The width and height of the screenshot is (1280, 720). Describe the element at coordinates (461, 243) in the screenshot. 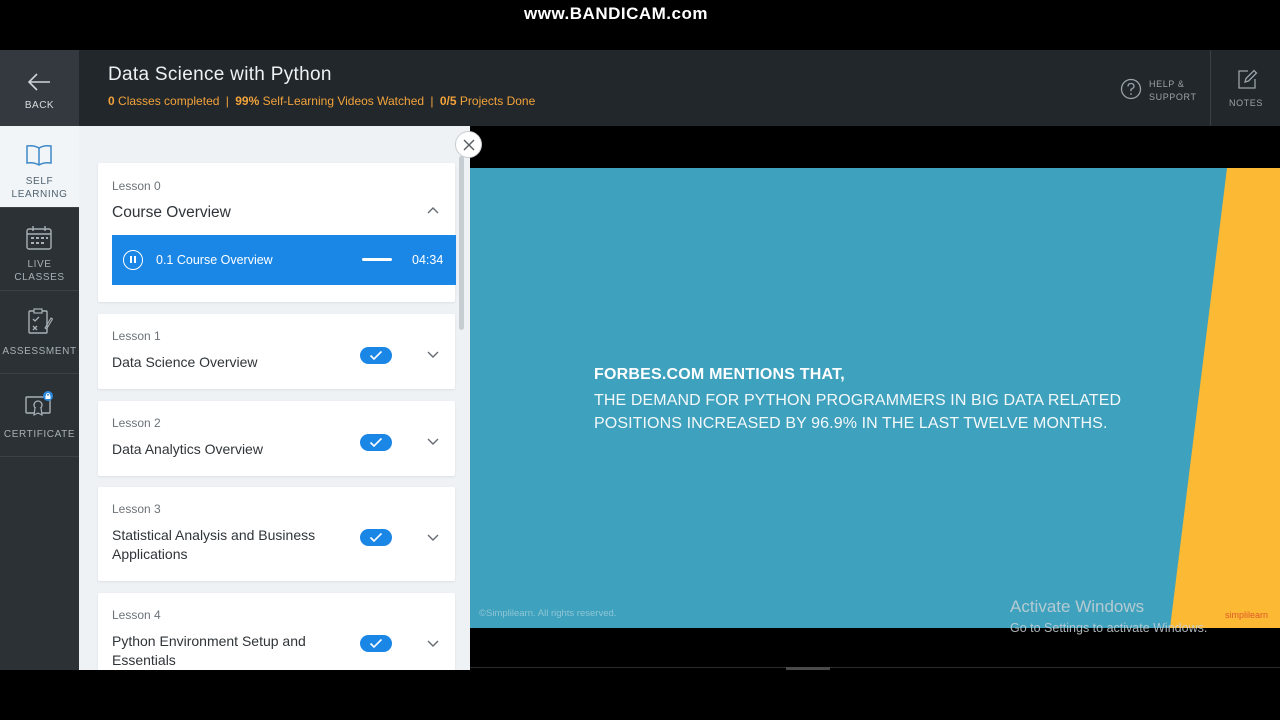

I see `lesson-list-scrollbar` at that location.